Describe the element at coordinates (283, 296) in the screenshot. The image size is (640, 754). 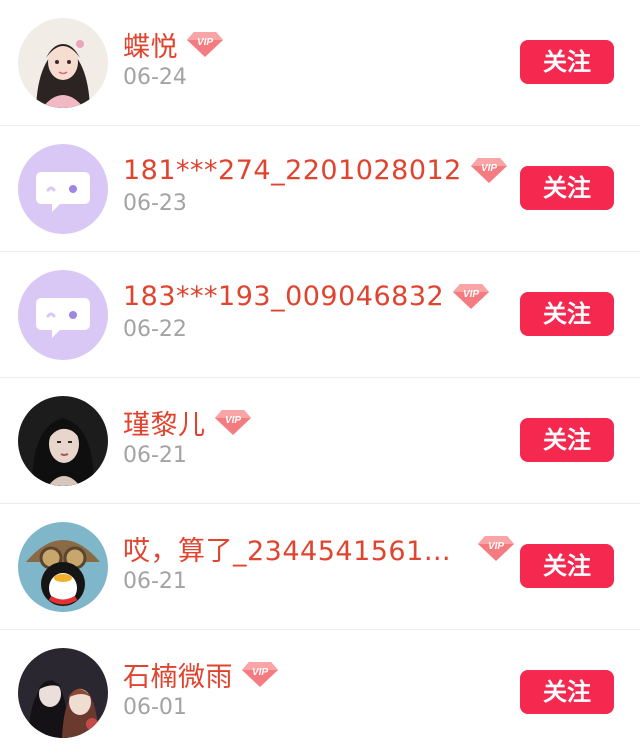
I see `username: 183***193_009046832` at that location.